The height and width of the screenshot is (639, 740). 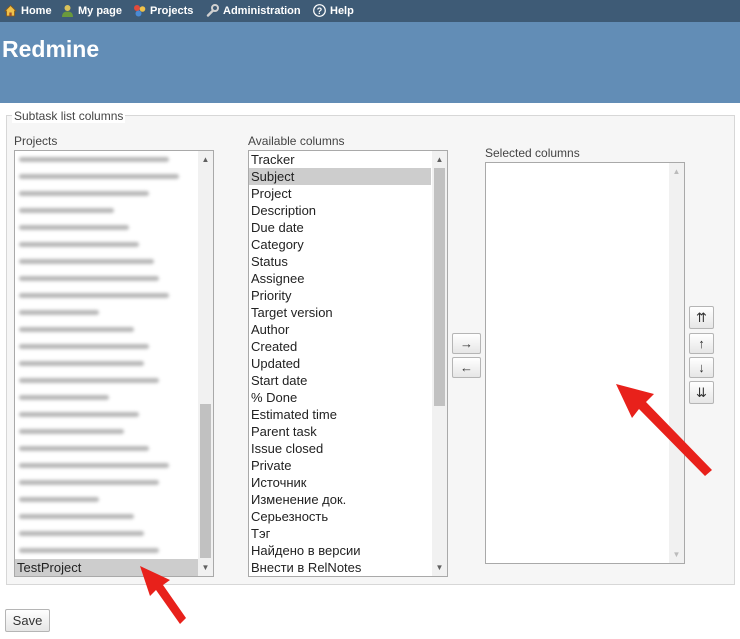 I want to click on available-option: Created, so click(x=340, y=346).